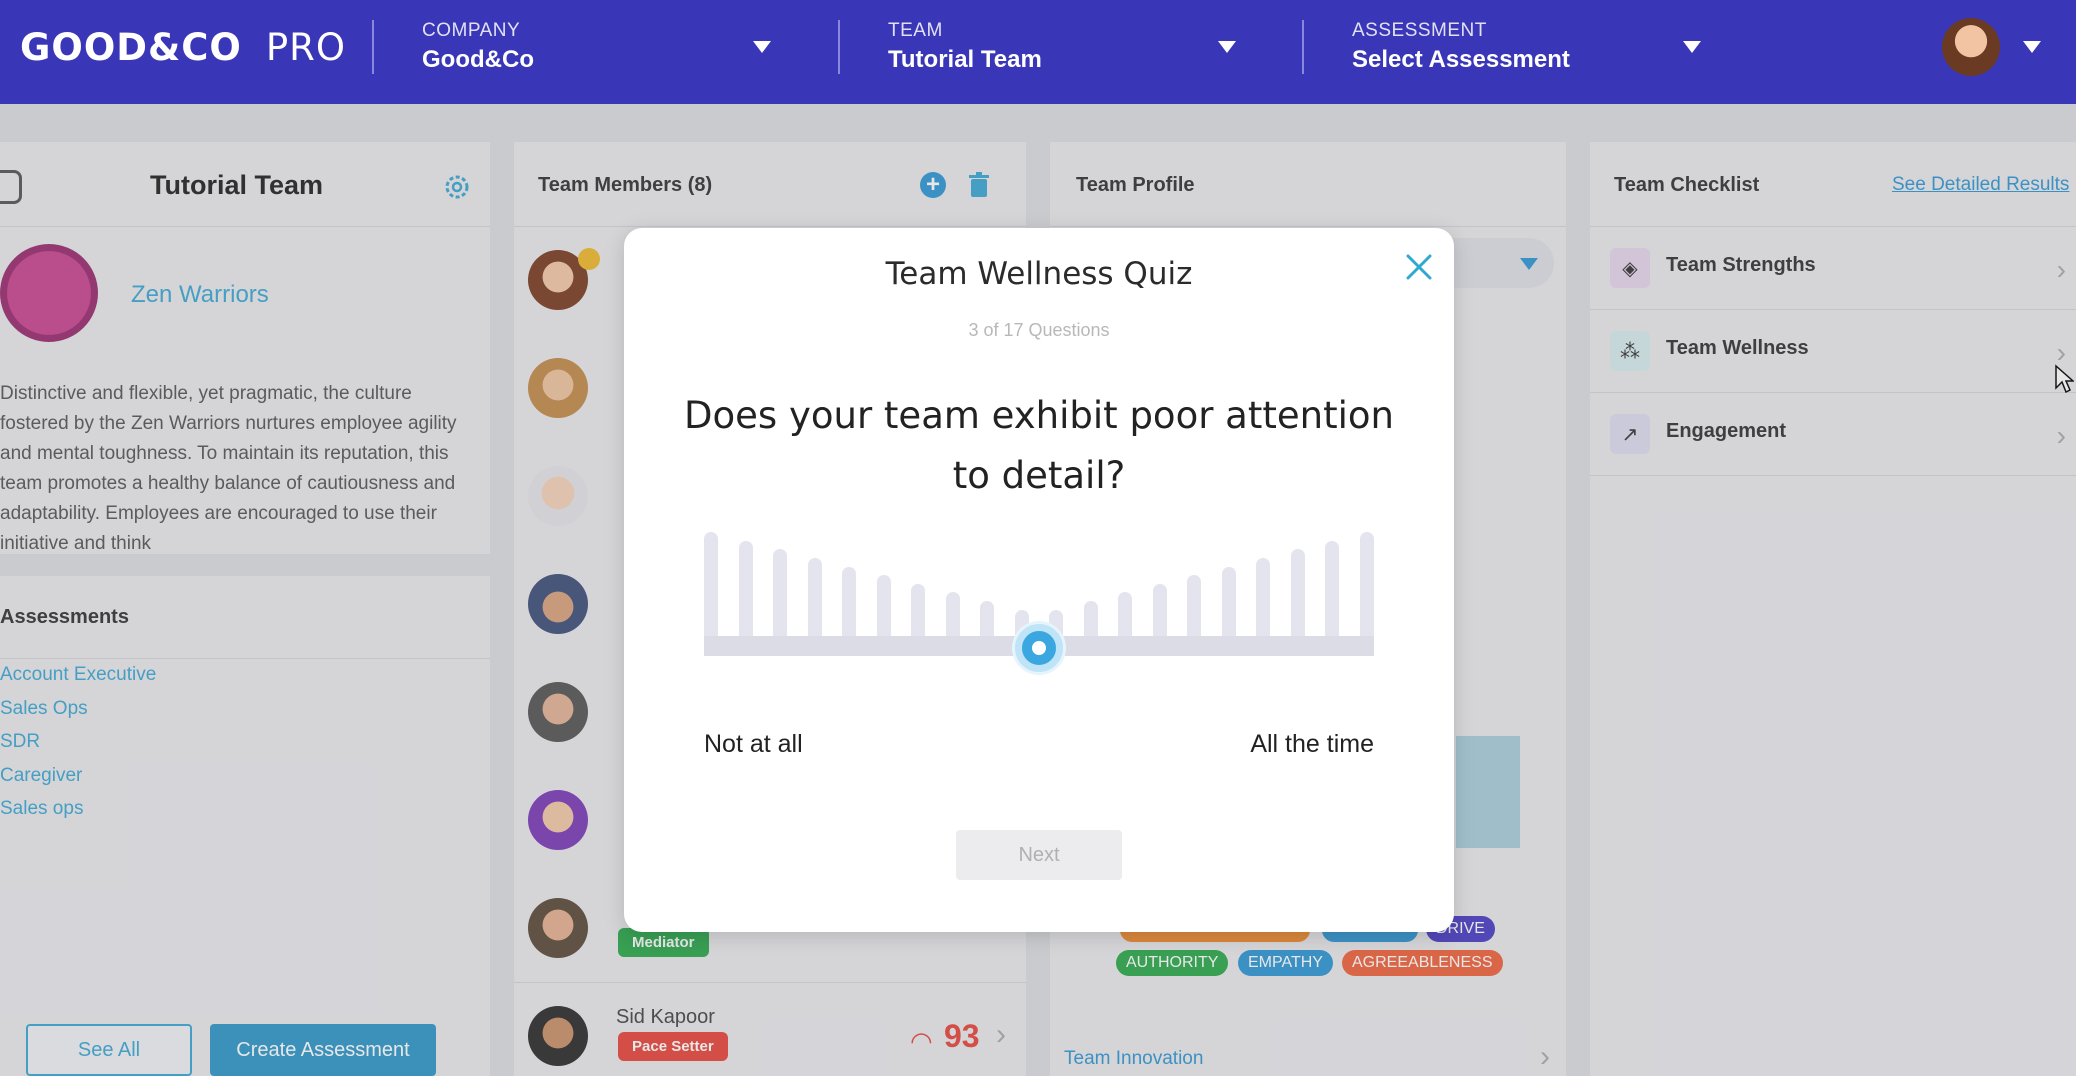 The image size is (2076, 1076). I want to click on role-badge: Pace Setter, so click(673, 1046).